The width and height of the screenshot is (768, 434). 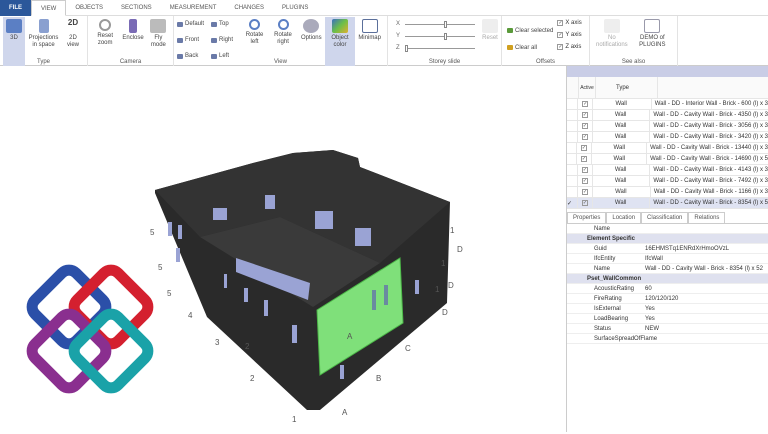 I want to click on clear-selected-button: Clear selected, so click(x=530, y=30).